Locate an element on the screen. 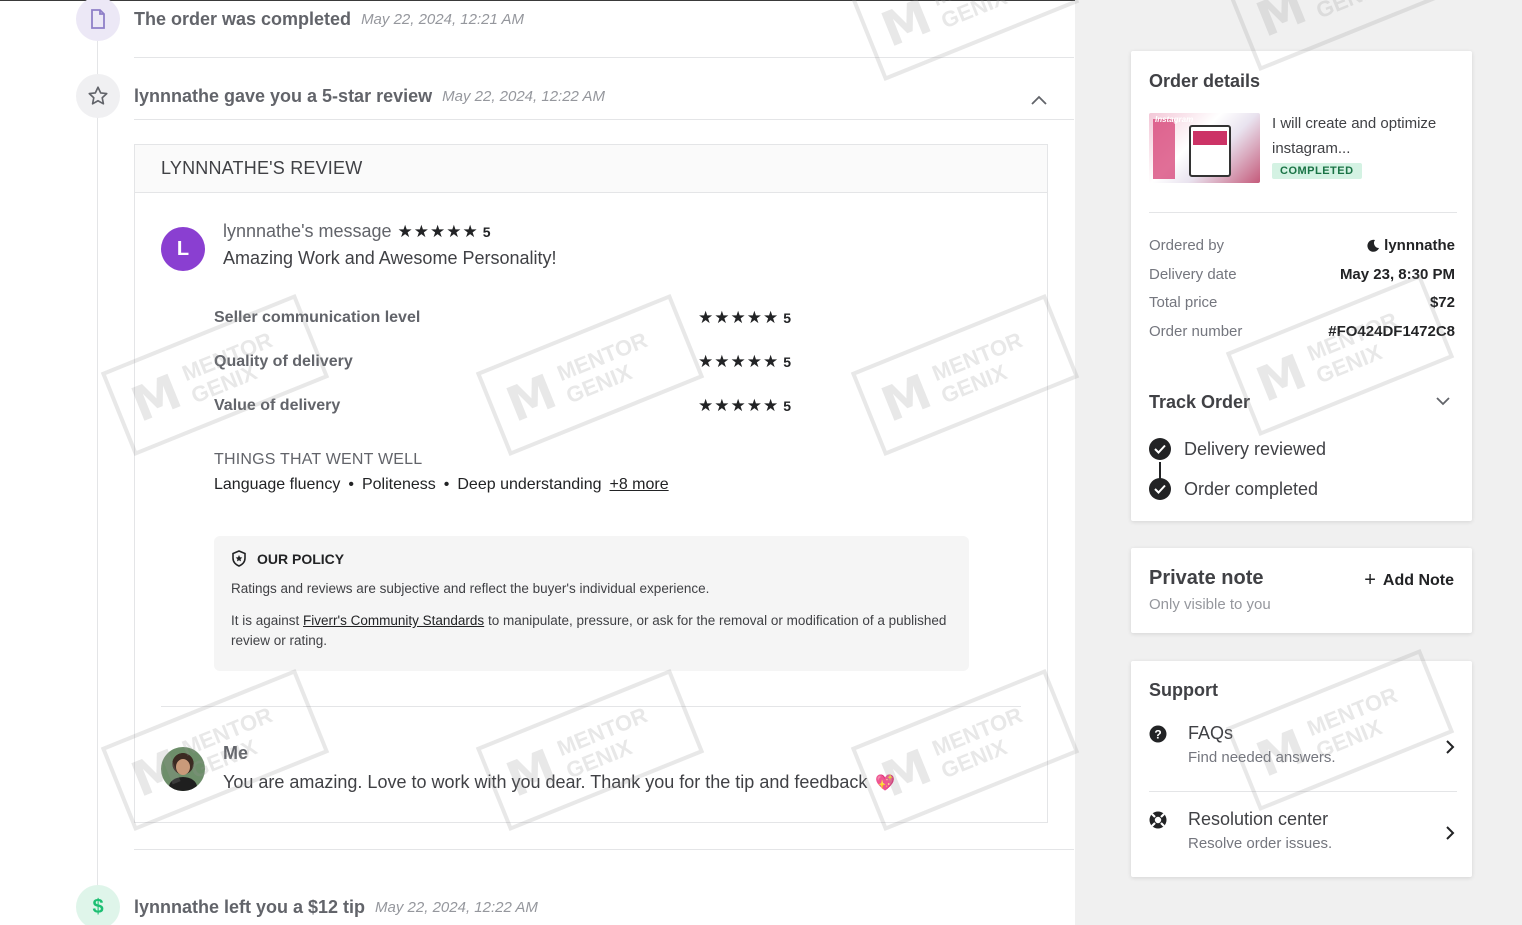  track-step-label: Order completed is located at coordinates (1251, 488).